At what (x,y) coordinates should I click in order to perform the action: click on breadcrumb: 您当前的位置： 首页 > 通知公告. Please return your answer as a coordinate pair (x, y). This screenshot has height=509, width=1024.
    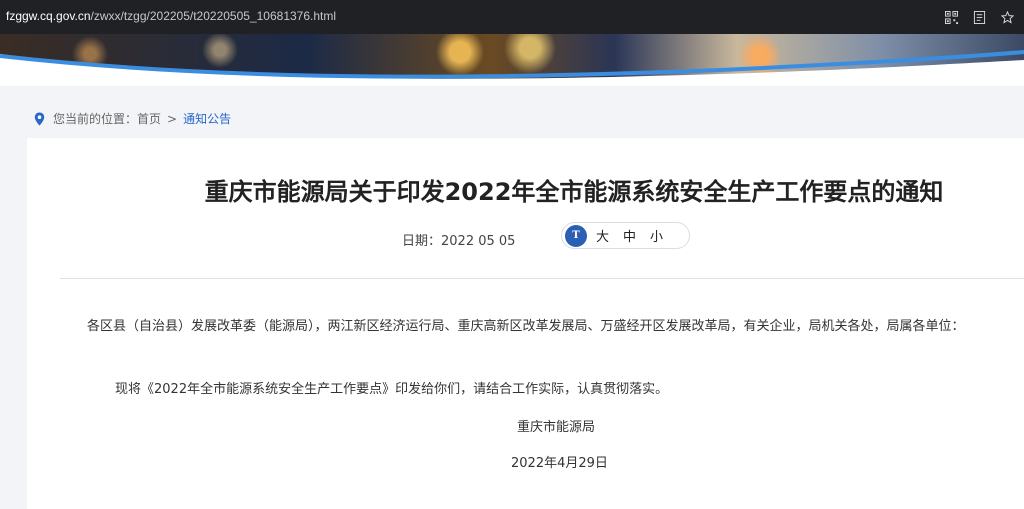
    Looking at the image, I should click on (132, 118).